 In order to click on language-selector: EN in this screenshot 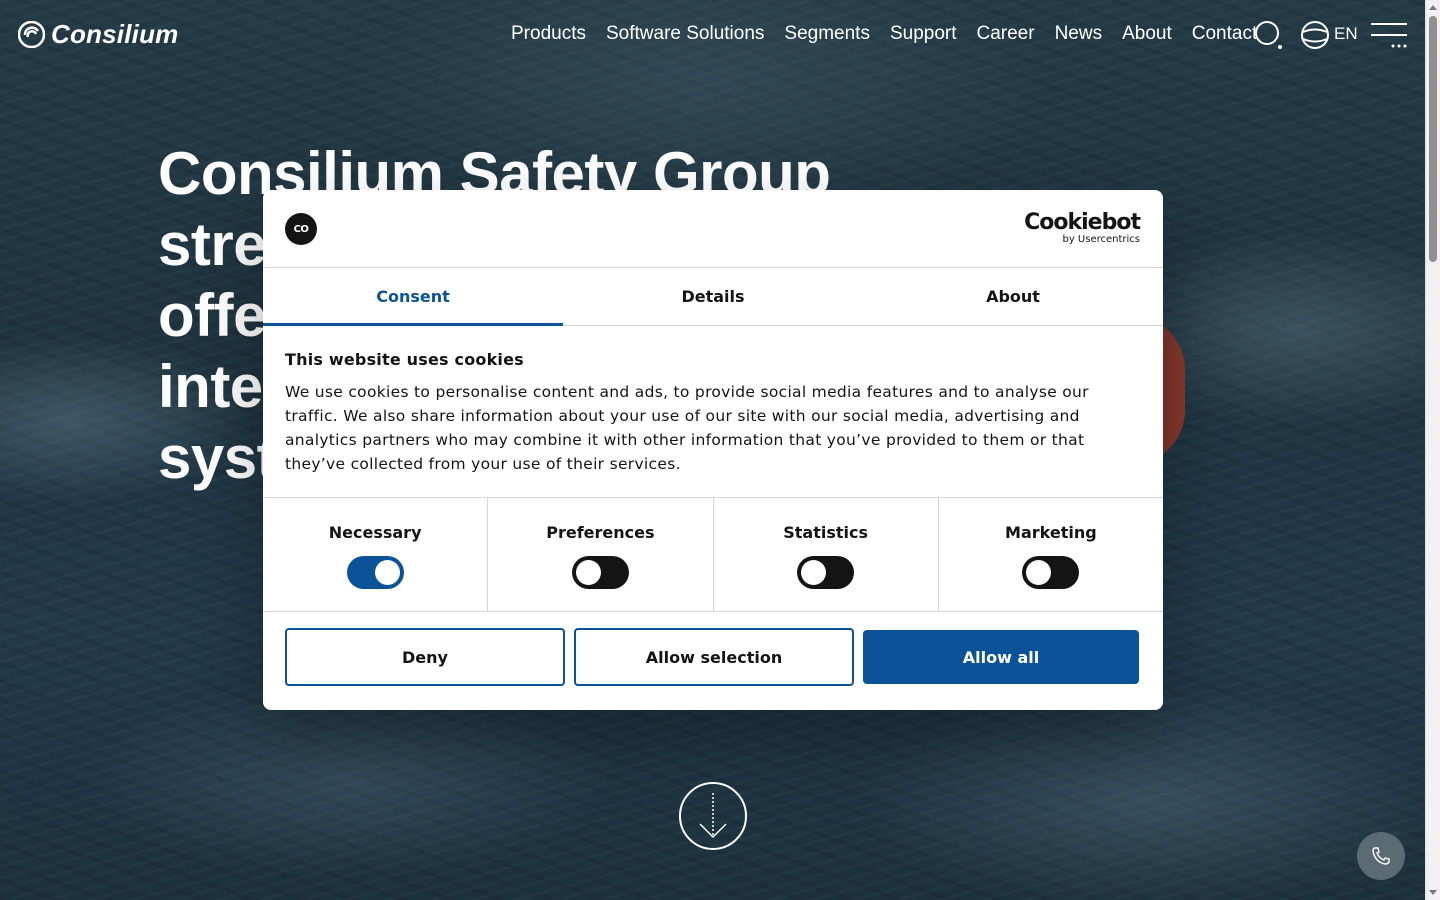, I will do `click(1346, 34)`.